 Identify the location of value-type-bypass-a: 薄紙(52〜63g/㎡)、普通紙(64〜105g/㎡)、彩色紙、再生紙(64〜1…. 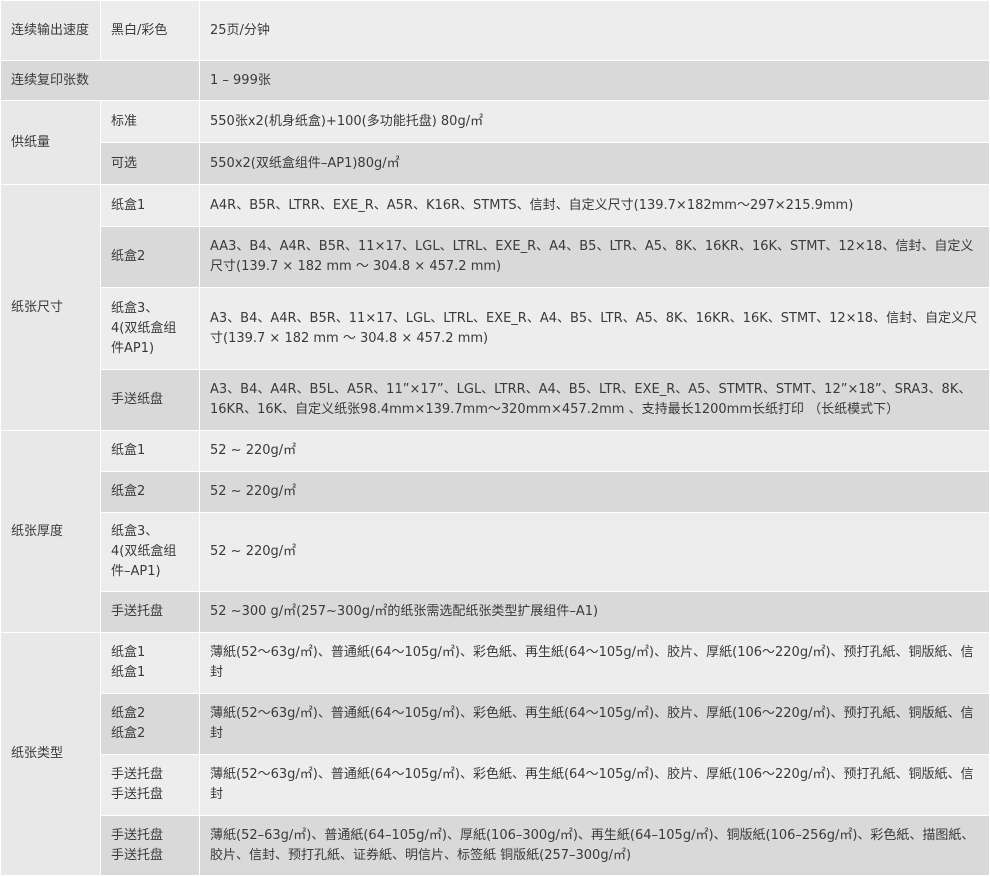
(594, 785).